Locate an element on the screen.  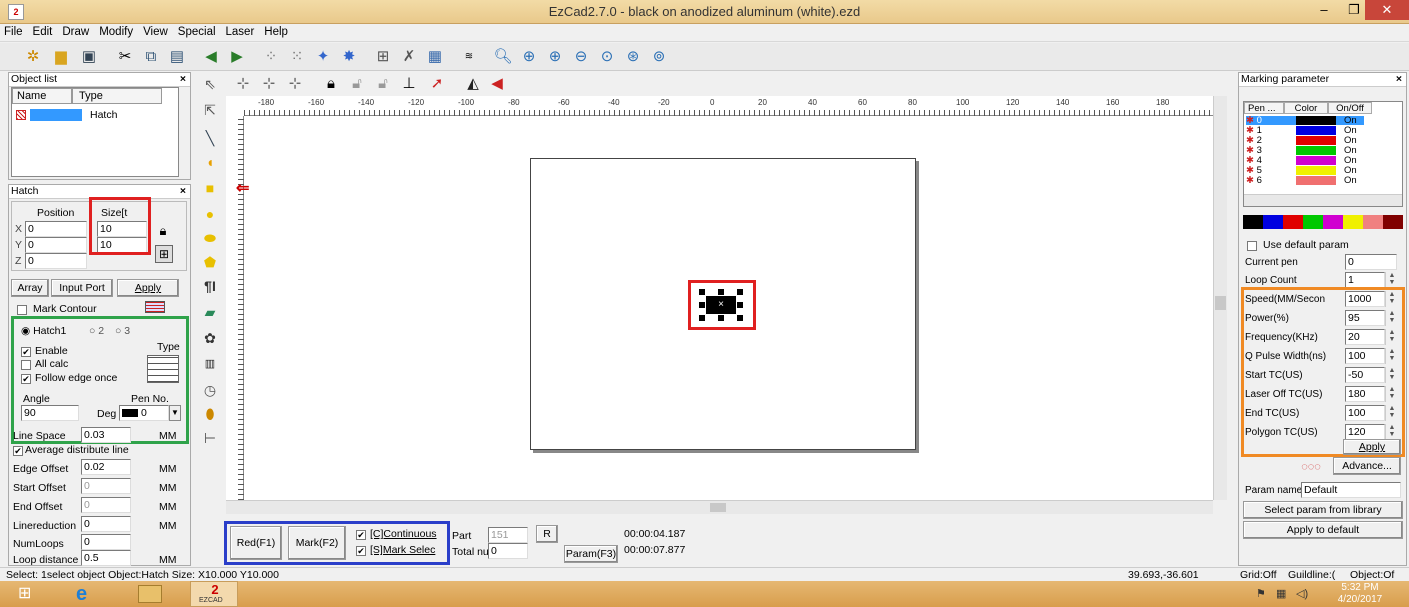
pen-list-scrollbar is located at coordinates (1323, 200).